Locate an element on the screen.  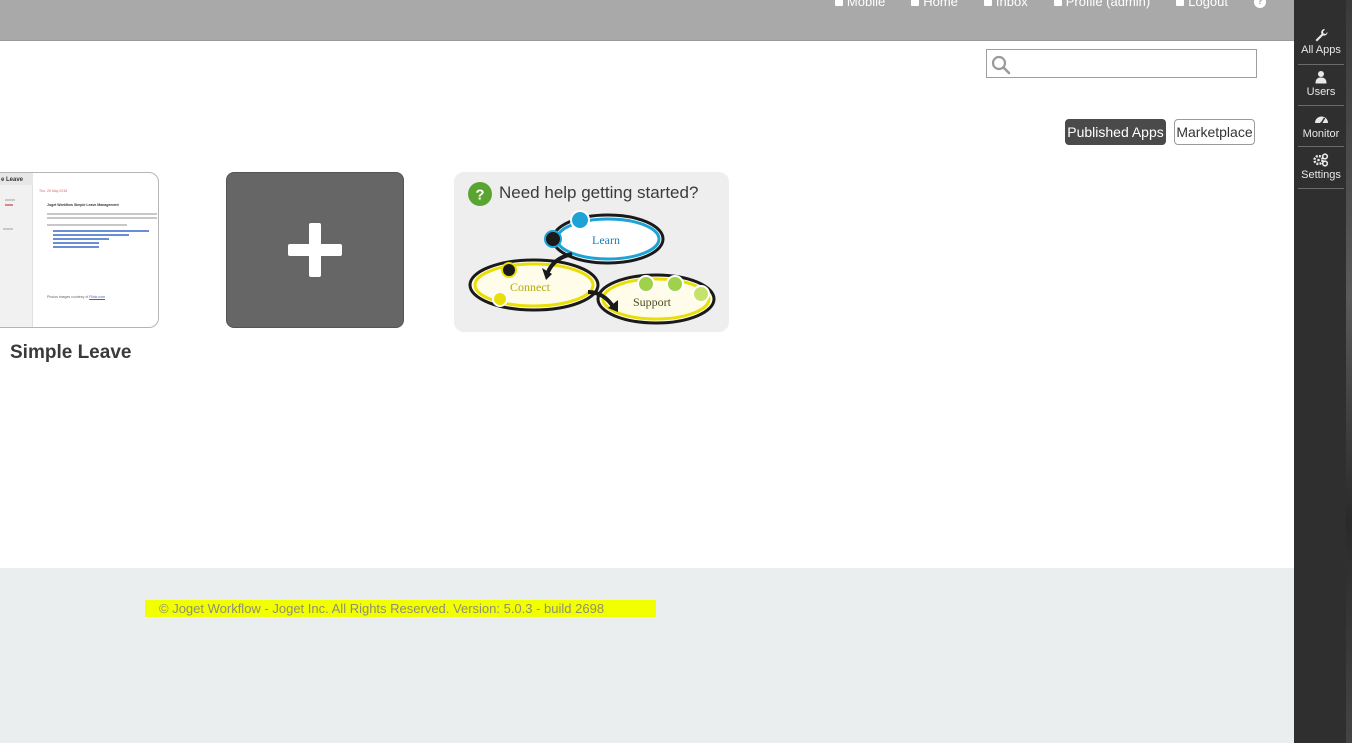
thumbnail-heading: Joget Workflow Simple Leave Management is located at coordinates (83, 205).